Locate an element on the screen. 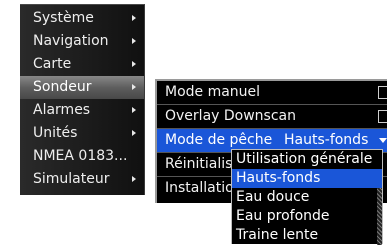 Image resolution: width=387 pixels, height=245 pixels. menu-item-simulateur: Simulateur is located at coordinates (82, 179).